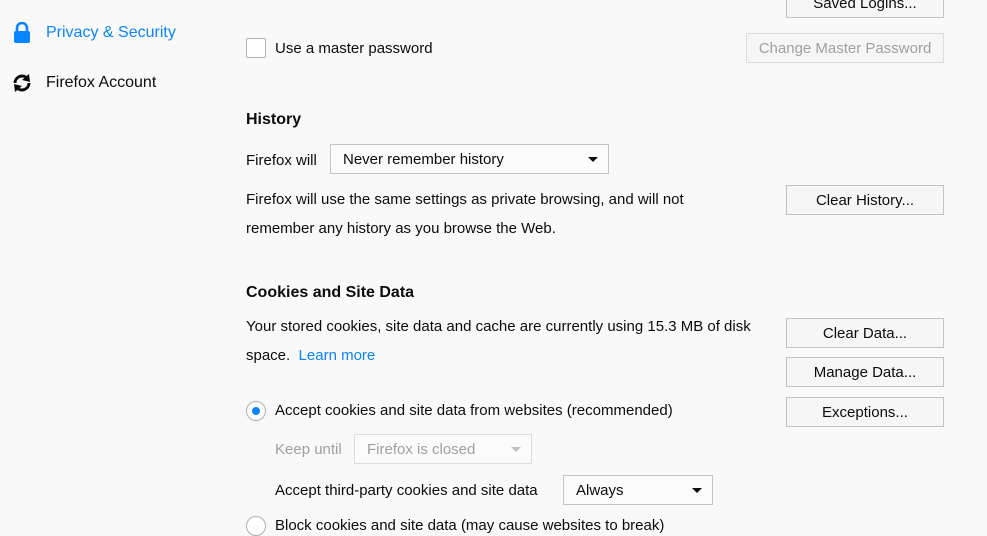 The image size is (987, 536). I want to click on cookies-heading: Cookies and Site Data, so click(330, 292).